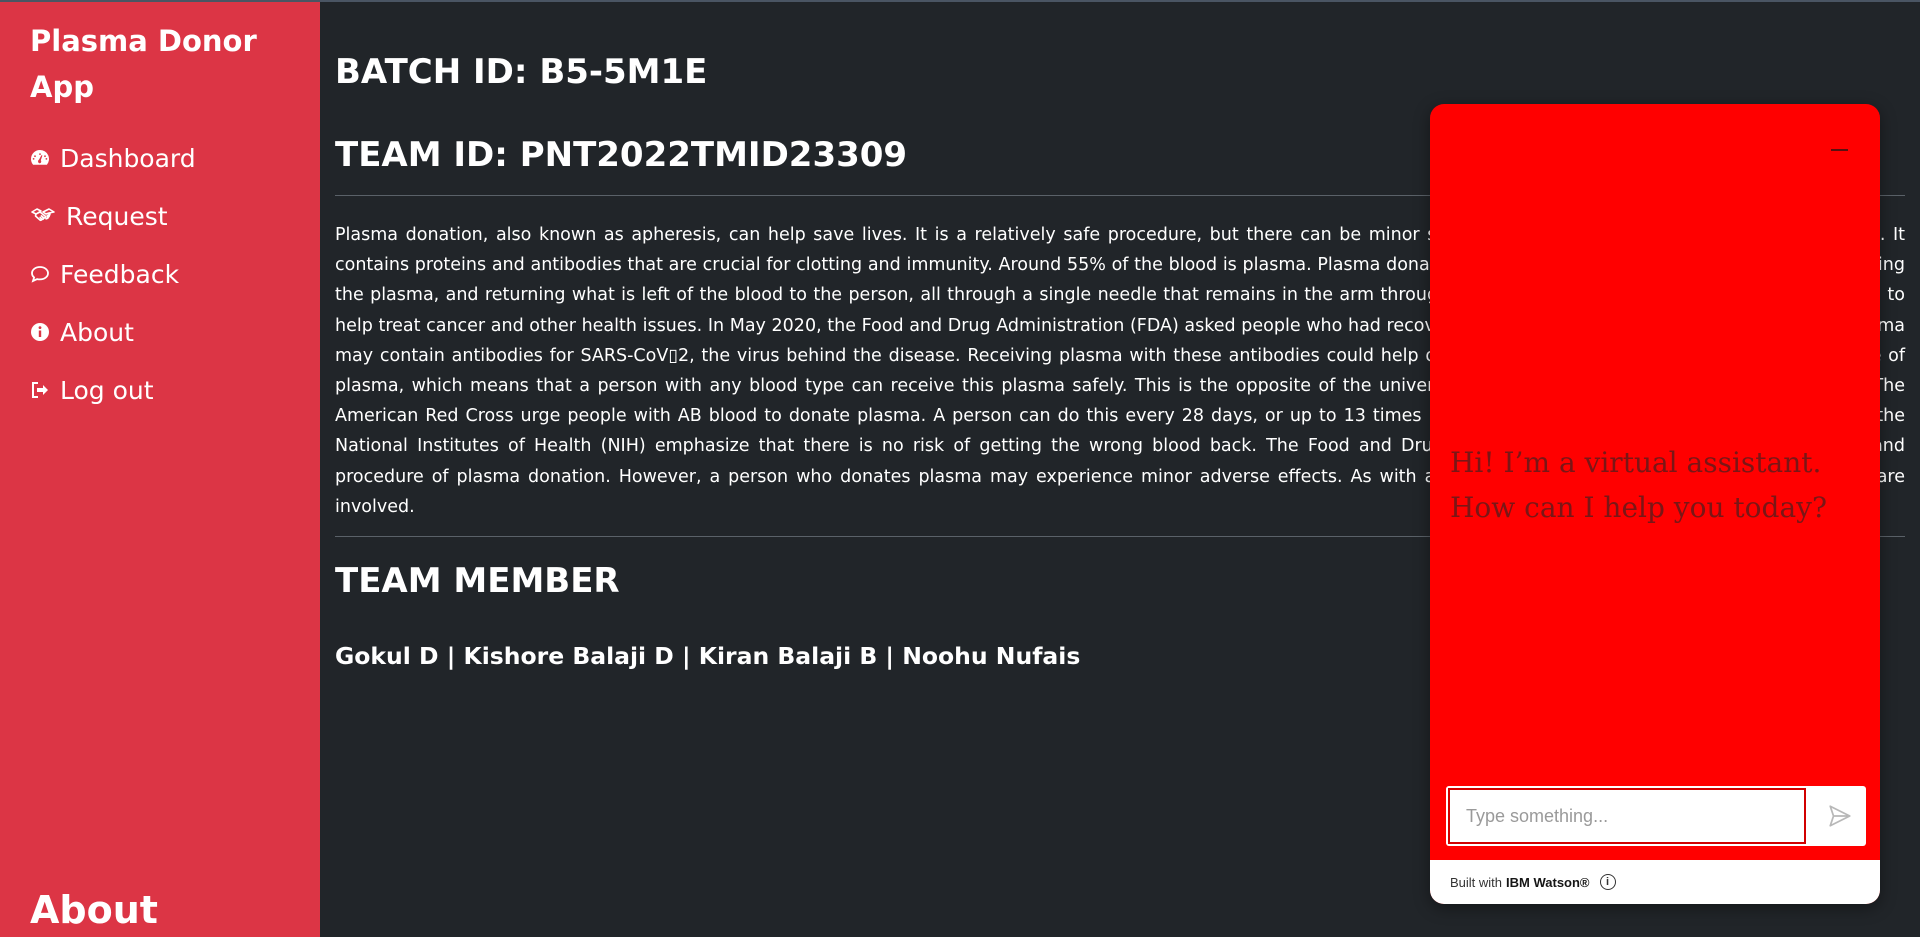 The height and width of the screenshot is (937, 1920). I want to click on team-id-heading: TEAM ID: PNT2022TMID23309, so click(621, 155).